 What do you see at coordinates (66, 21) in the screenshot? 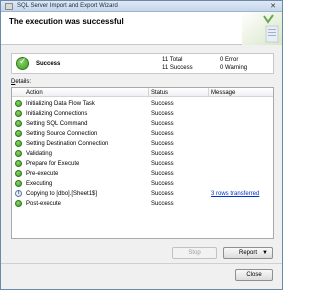
I see `page-title: The execution was successful` at bounding box center [66, 21].